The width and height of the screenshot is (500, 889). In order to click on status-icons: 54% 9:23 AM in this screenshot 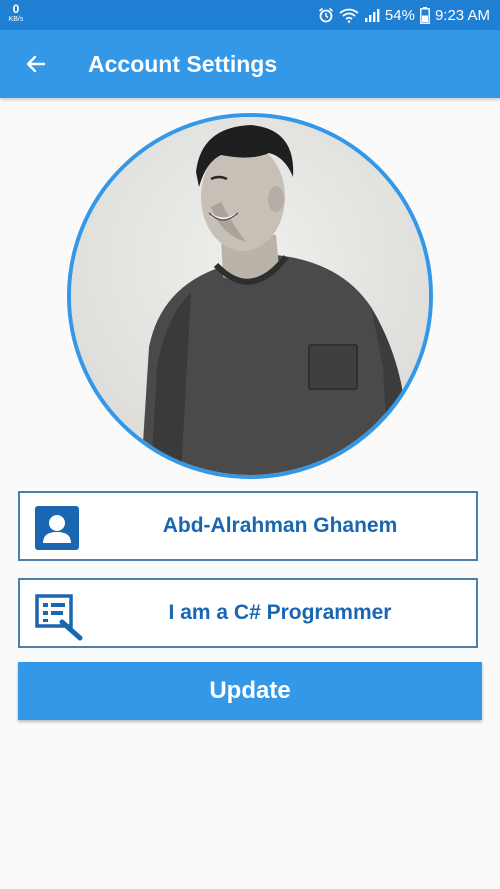, I will do `click(404, 15)`.